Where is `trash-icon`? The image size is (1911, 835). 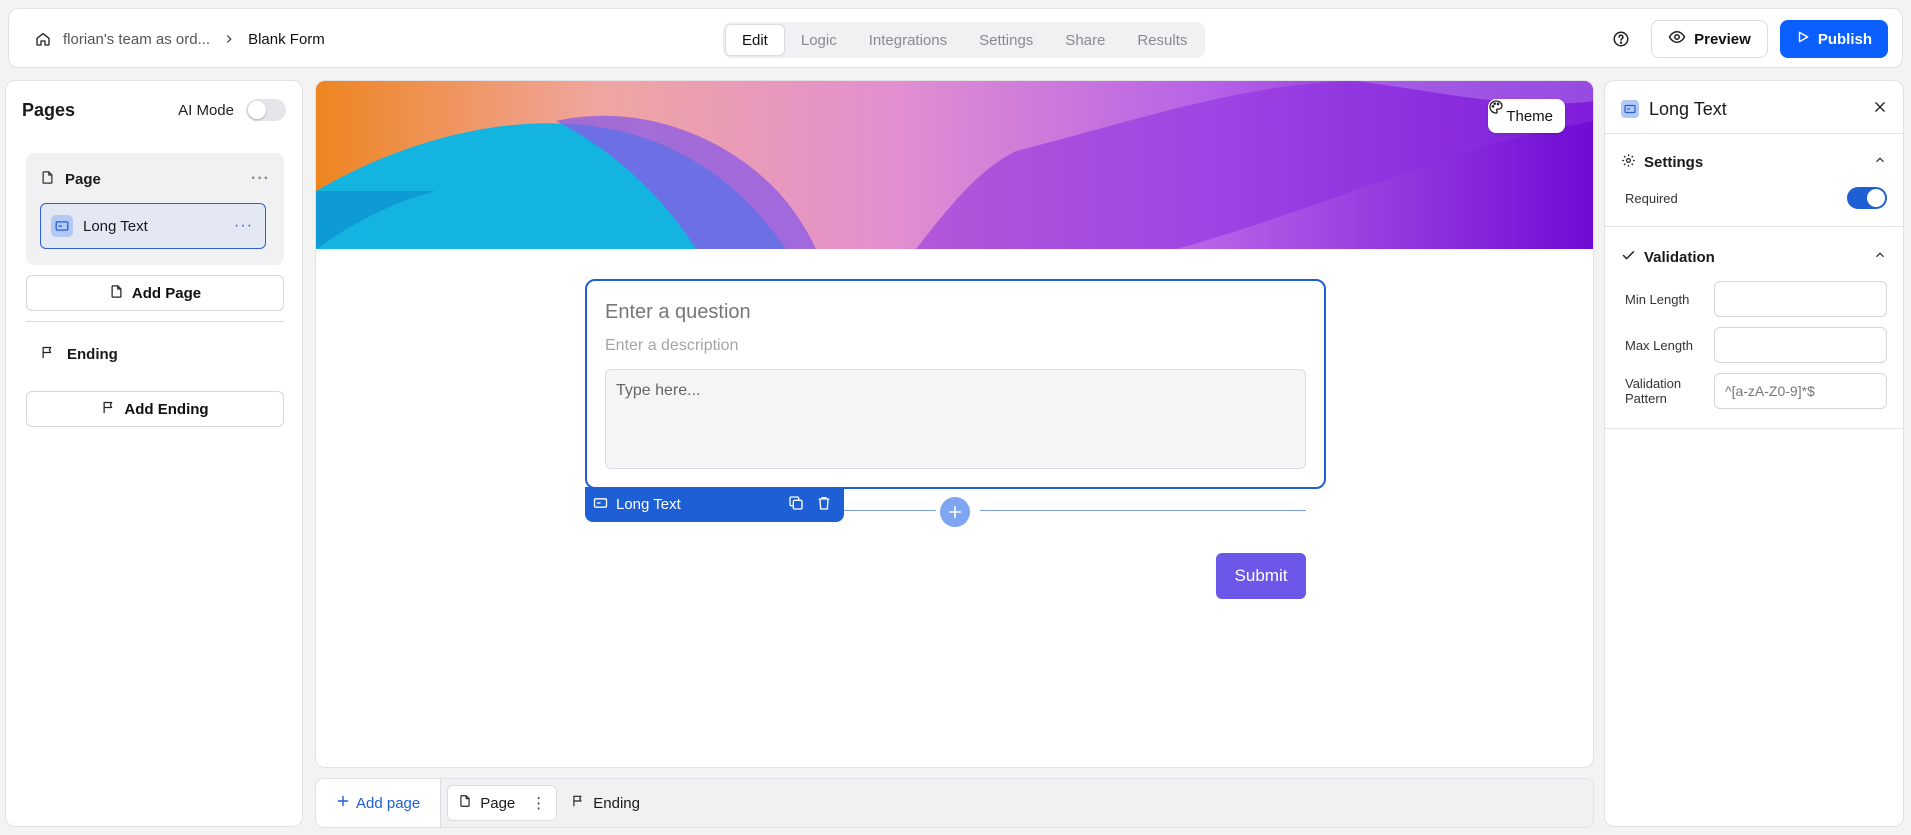 trash-icon is located at coordinates (824, 505).